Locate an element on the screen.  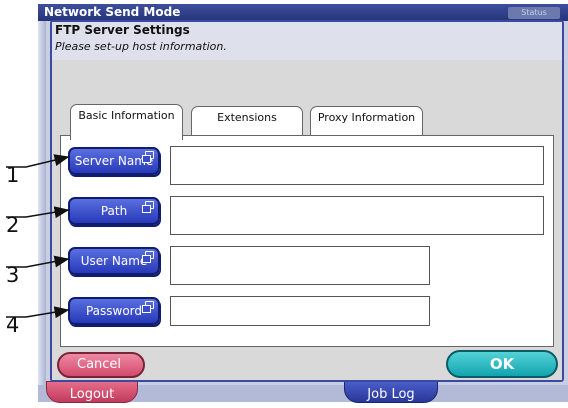
callout-number: 2 is located at coordinates (13, 225).